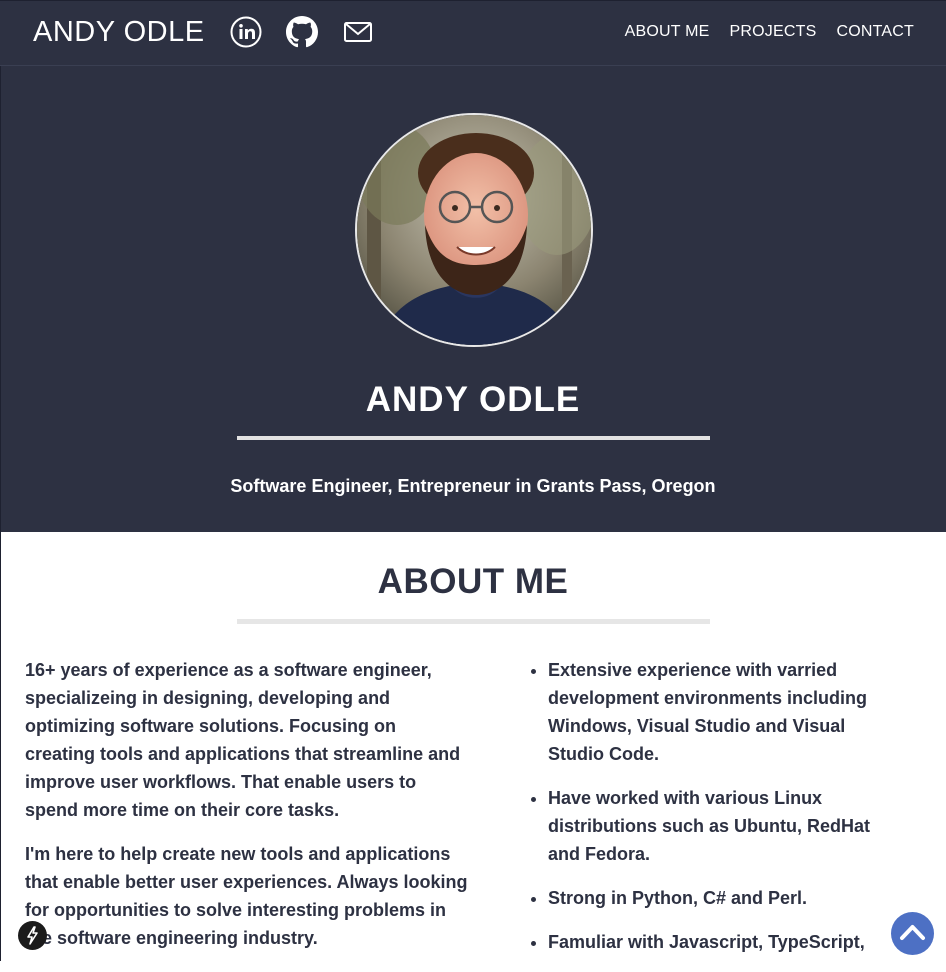  I want to click on about-title: ABOUT ME, so click(473, 581).